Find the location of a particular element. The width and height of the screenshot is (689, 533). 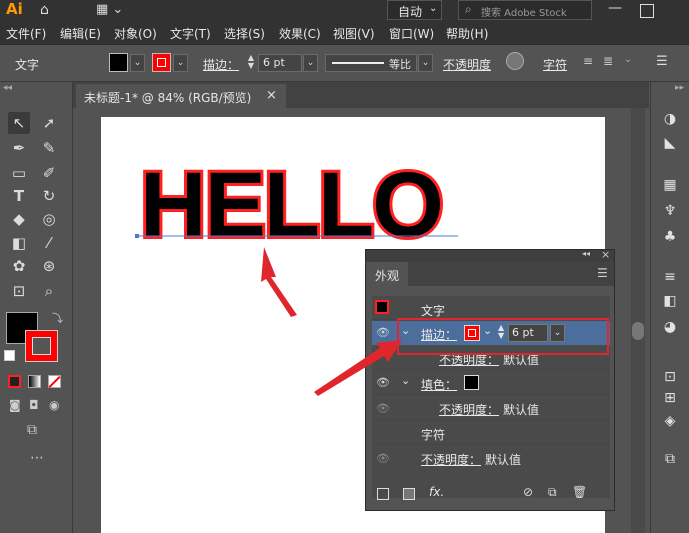

home-icon: ⌂ is located at coordinates (44, 10).